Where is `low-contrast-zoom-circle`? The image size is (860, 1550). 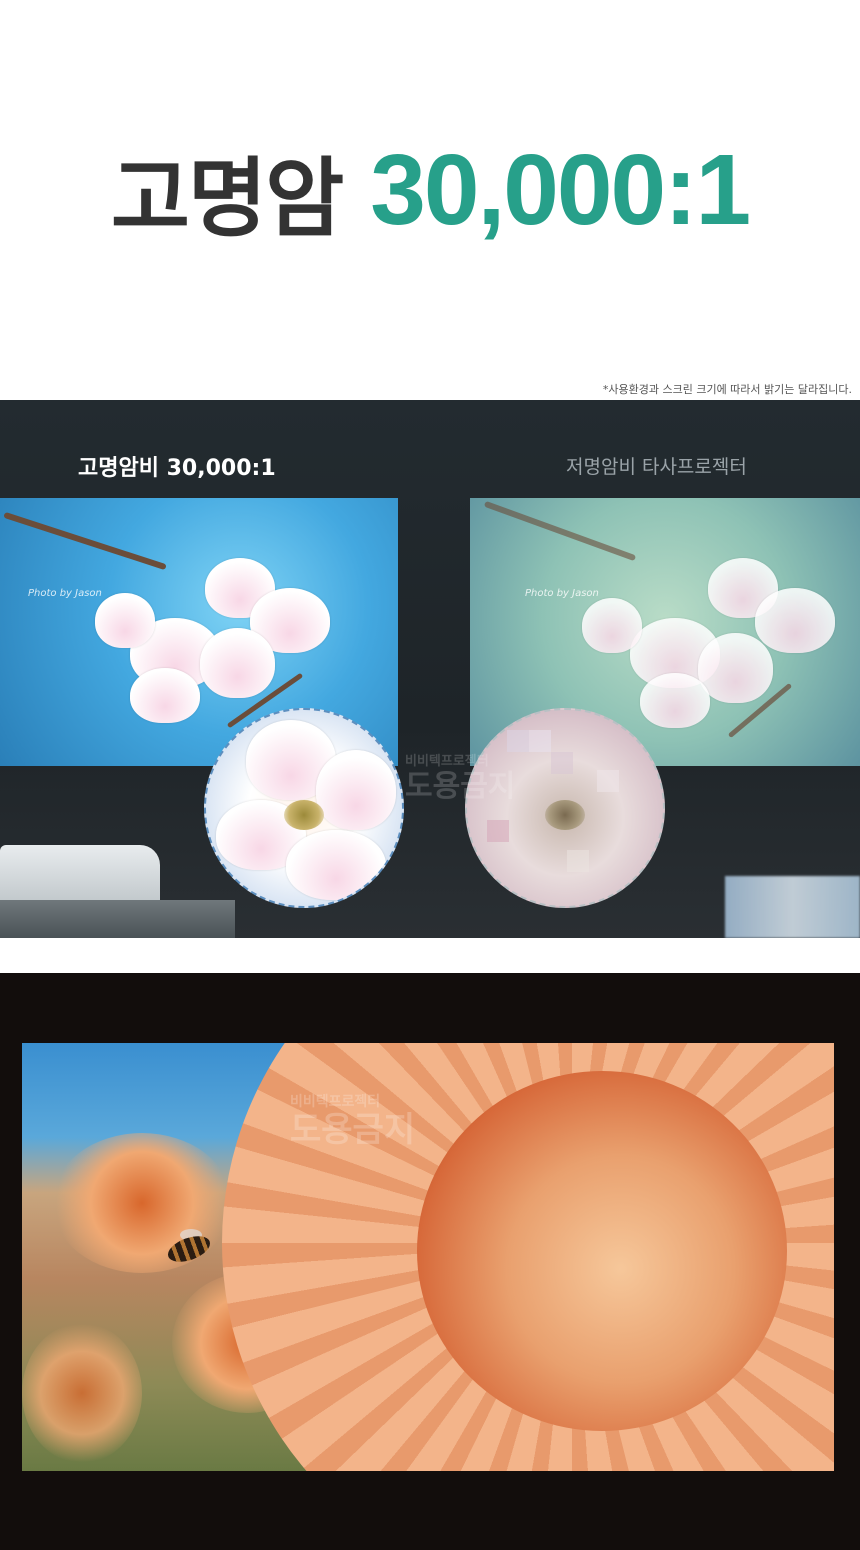
low-contrast-zoom-circle is located at coordinates (565, 808).